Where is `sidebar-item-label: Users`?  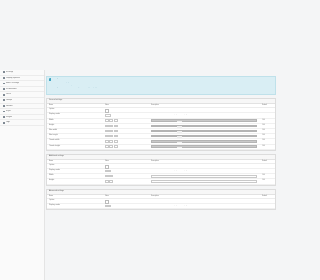 sidebar-item-label: Users is located at coordinates (8, 94).